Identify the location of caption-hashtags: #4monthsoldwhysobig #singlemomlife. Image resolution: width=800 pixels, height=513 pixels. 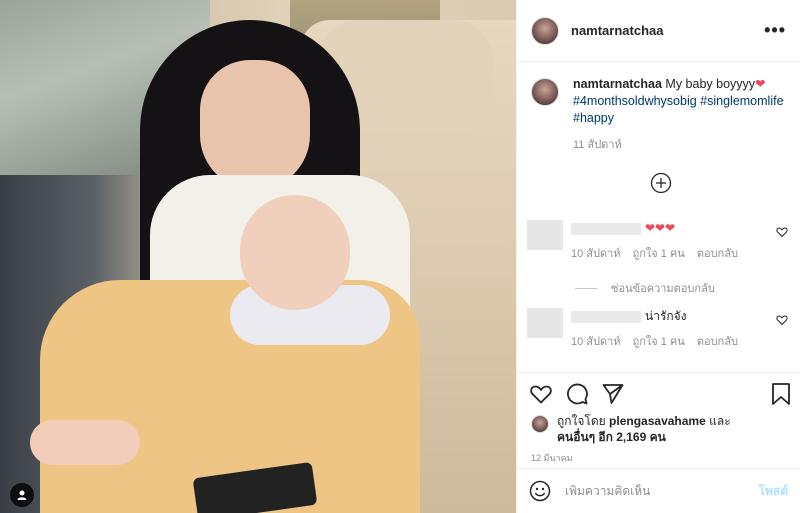
(678, 101).